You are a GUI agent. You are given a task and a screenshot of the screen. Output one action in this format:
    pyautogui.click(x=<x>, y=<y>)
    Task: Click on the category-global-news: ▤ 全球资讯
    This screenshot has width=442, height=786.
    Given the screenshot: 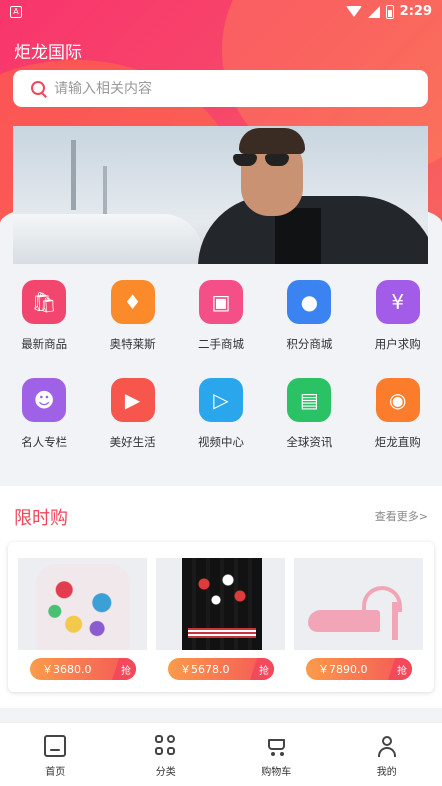 What is the action you would take?
    pyautogui.click(x=309, y=414)
    